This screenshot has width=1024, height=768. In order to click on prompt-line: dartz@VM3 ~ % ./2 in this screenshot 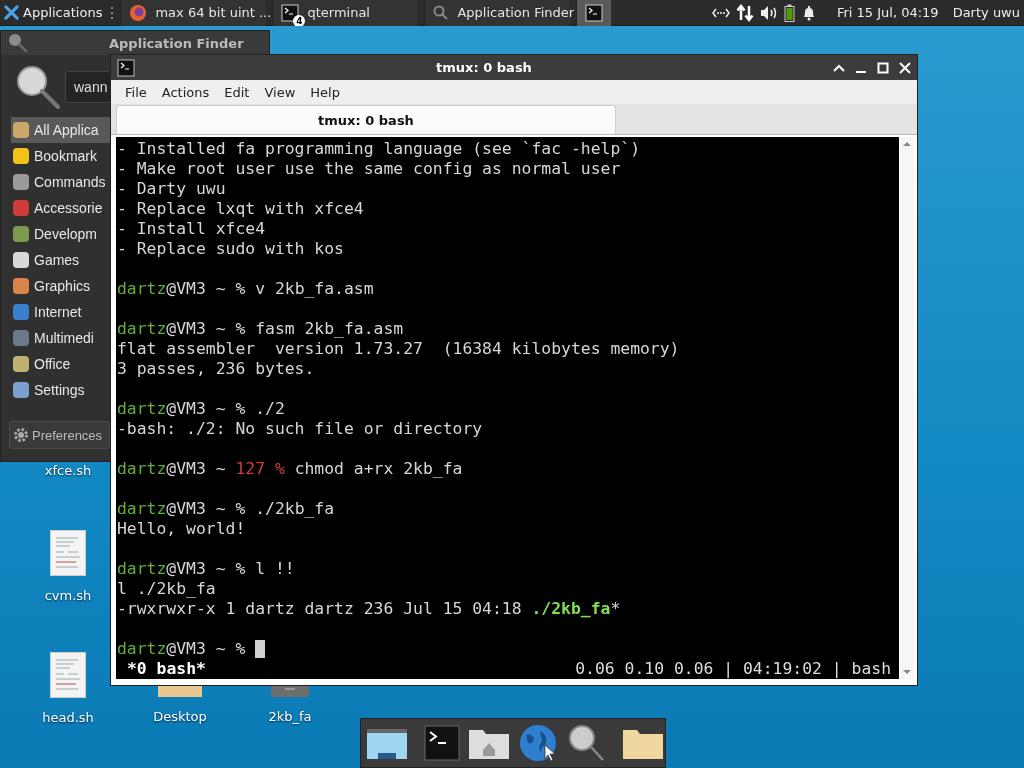, I will do `click(201, 409)`.